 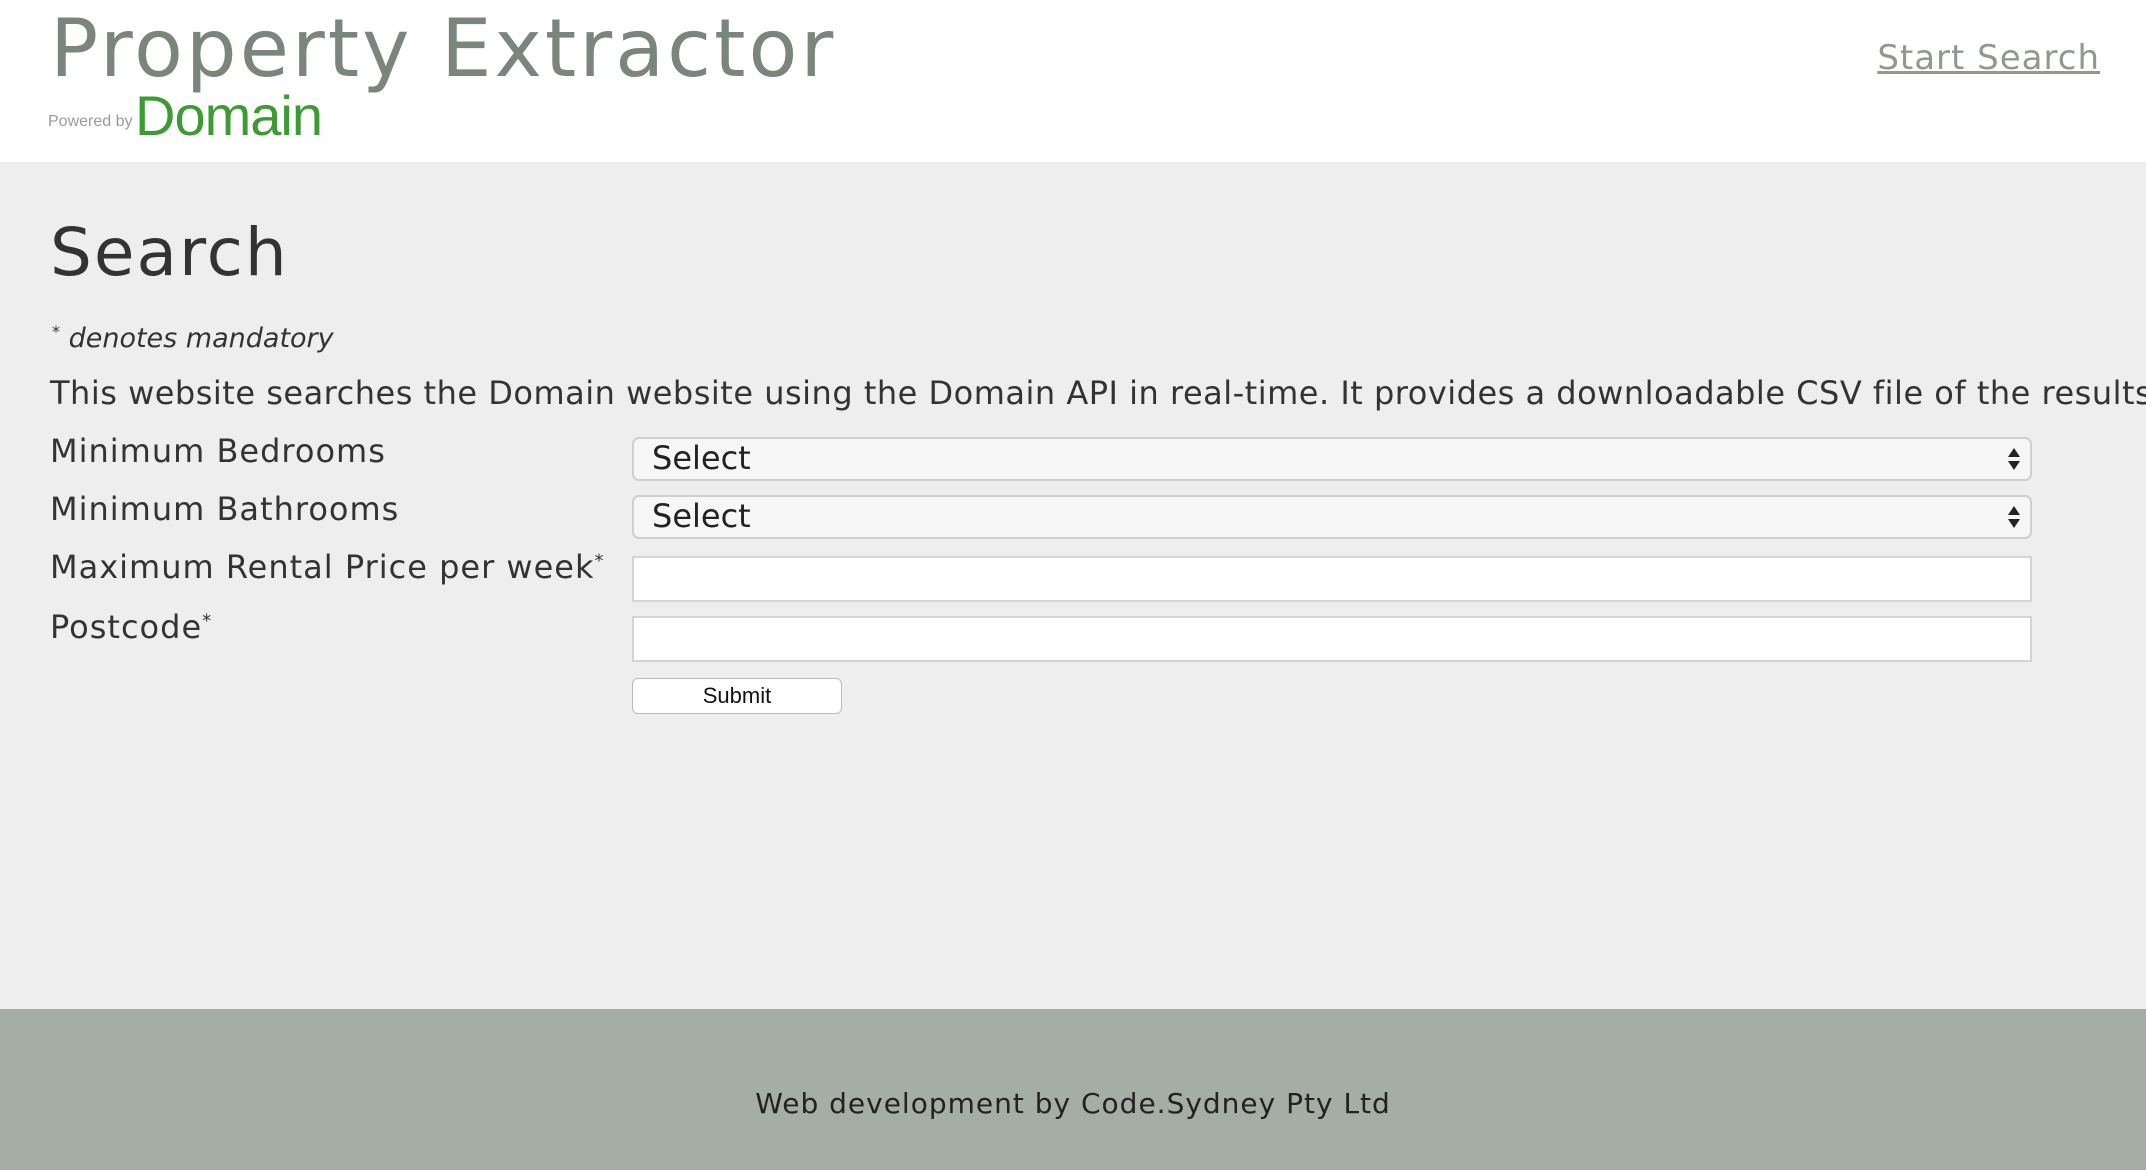 I want to click on page-title: Search, so click(x=169, y=252).